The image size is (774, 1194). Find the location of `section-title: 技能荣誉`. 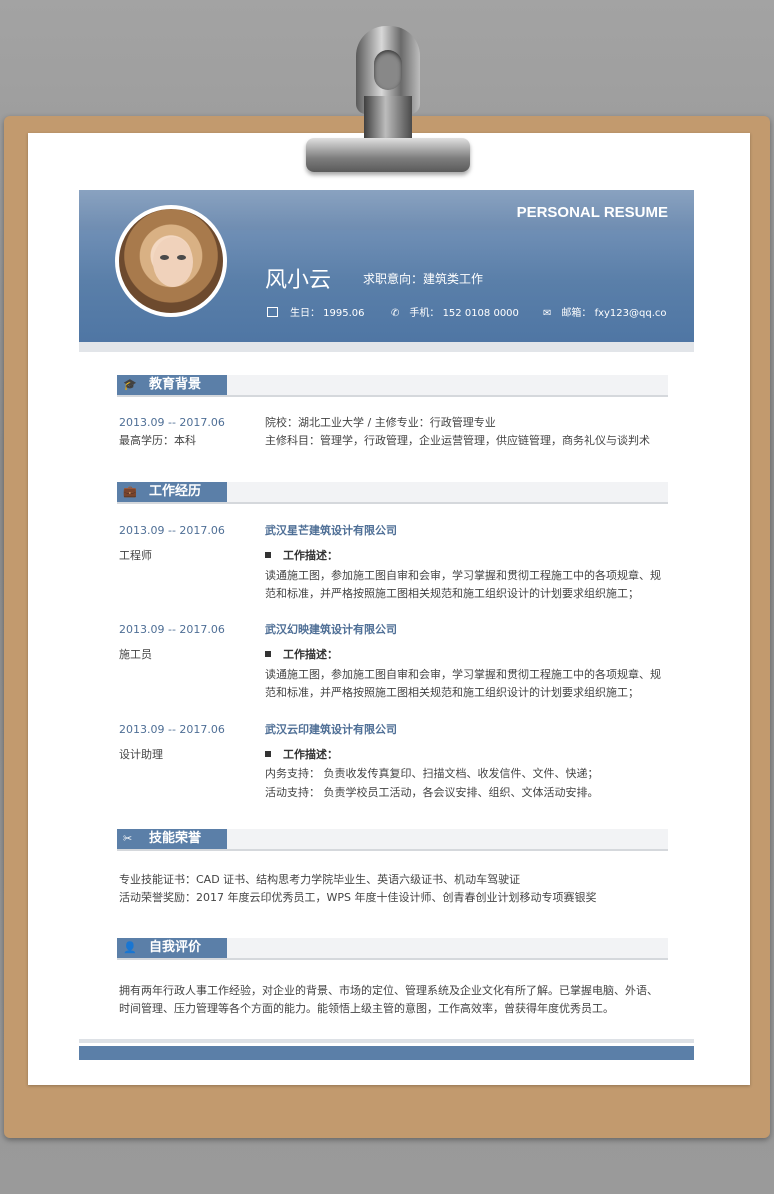

section-title: 技能荣誉 is located at coordinates (175, 838).